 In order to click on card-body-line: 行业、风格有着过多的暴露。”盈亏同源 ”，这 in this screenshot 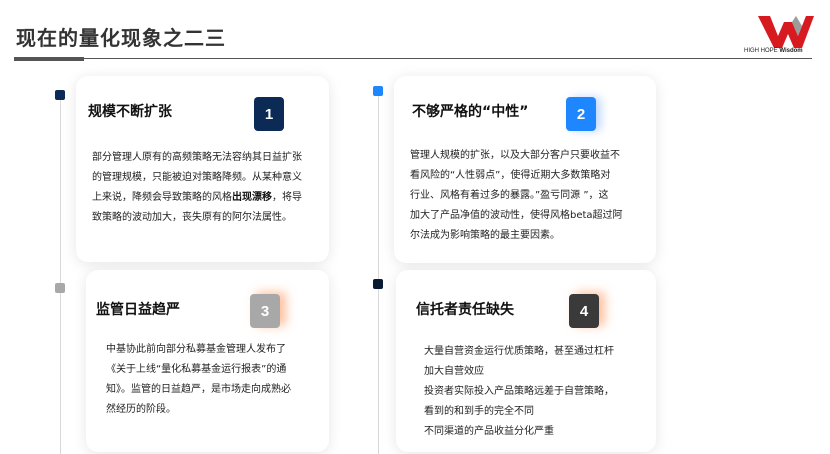, I will do `click(509, 195)`.